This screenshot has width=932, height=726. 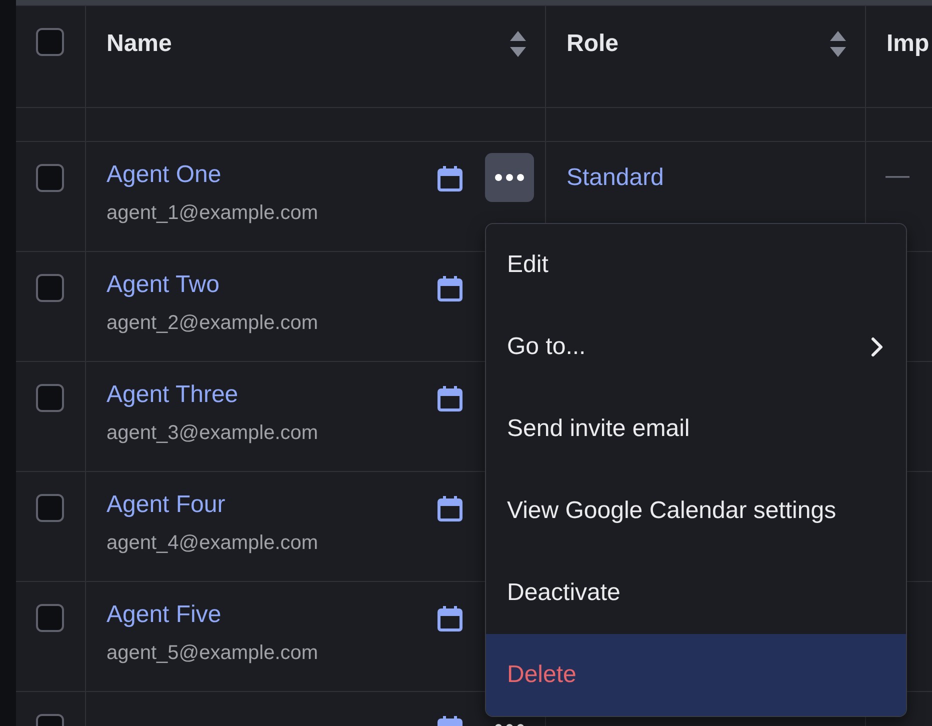 What do you see at coordinates (212, 175) in the screenshot?
I see `agent-name: Agent One` at bounding box center [212, 175].